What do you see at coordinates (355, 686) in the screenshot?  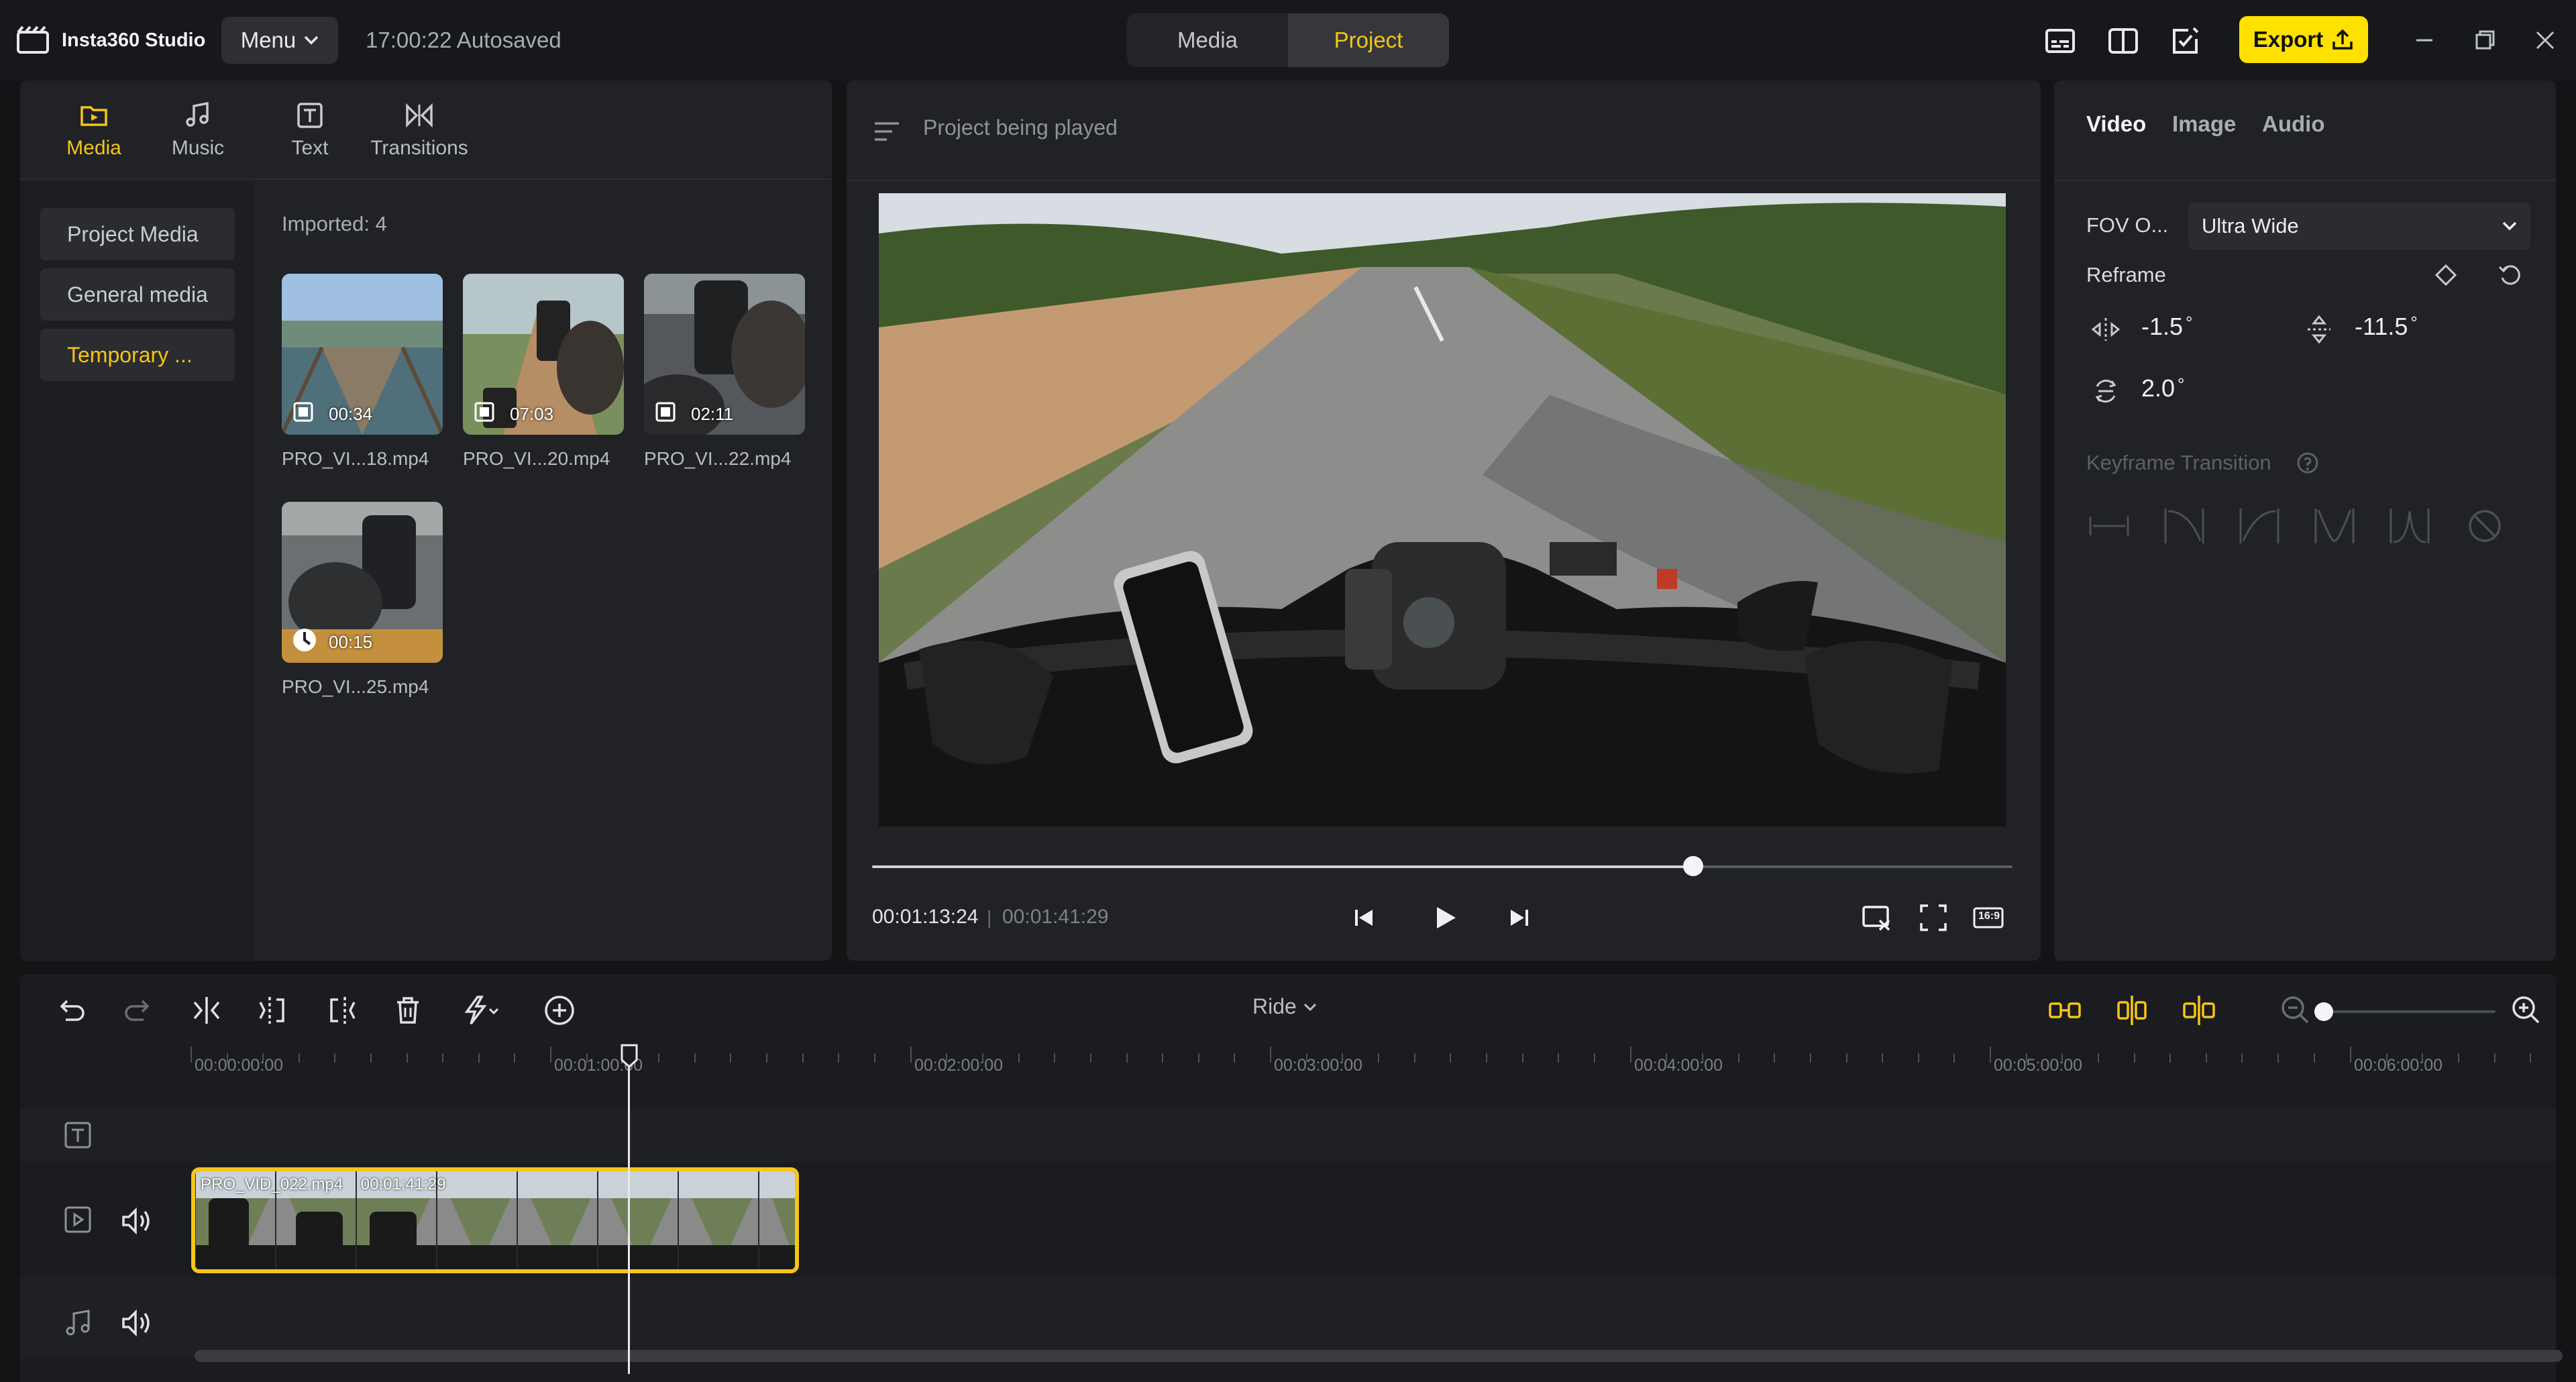 I see `media-filename: PRO_VI...25.mp4` at bounding box center [355, 686].